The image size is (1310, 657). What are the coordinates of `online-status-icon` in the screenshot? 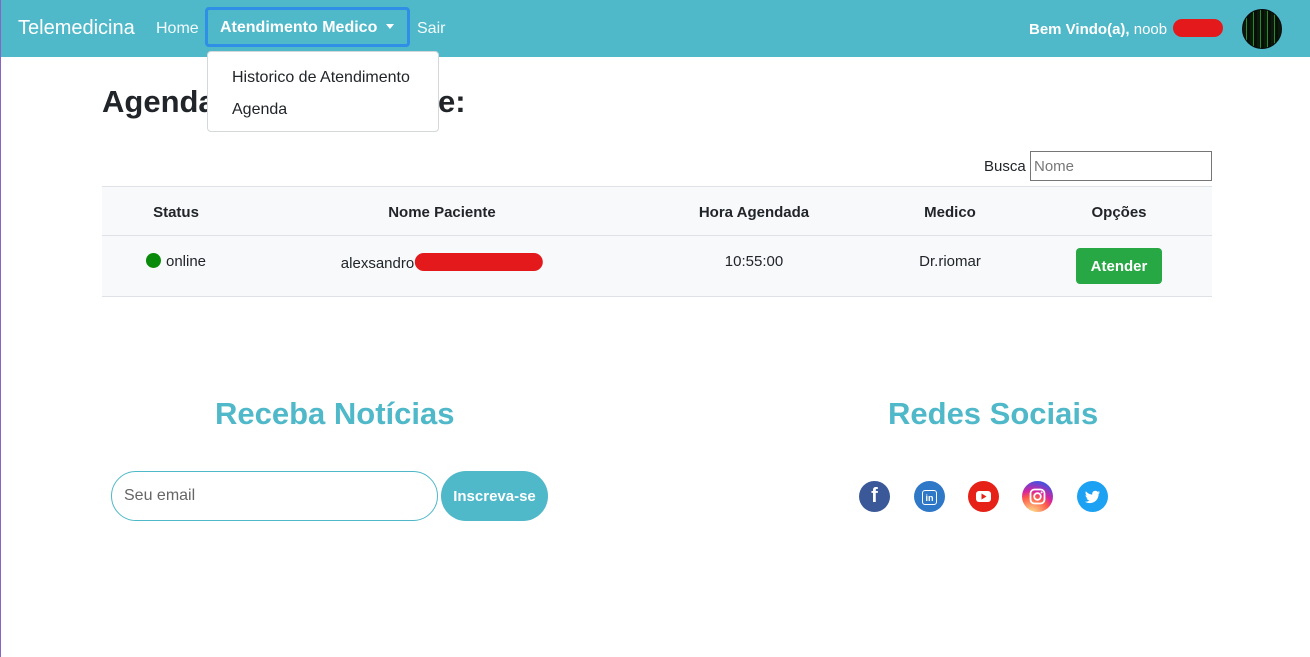 It's located at (153, 260).